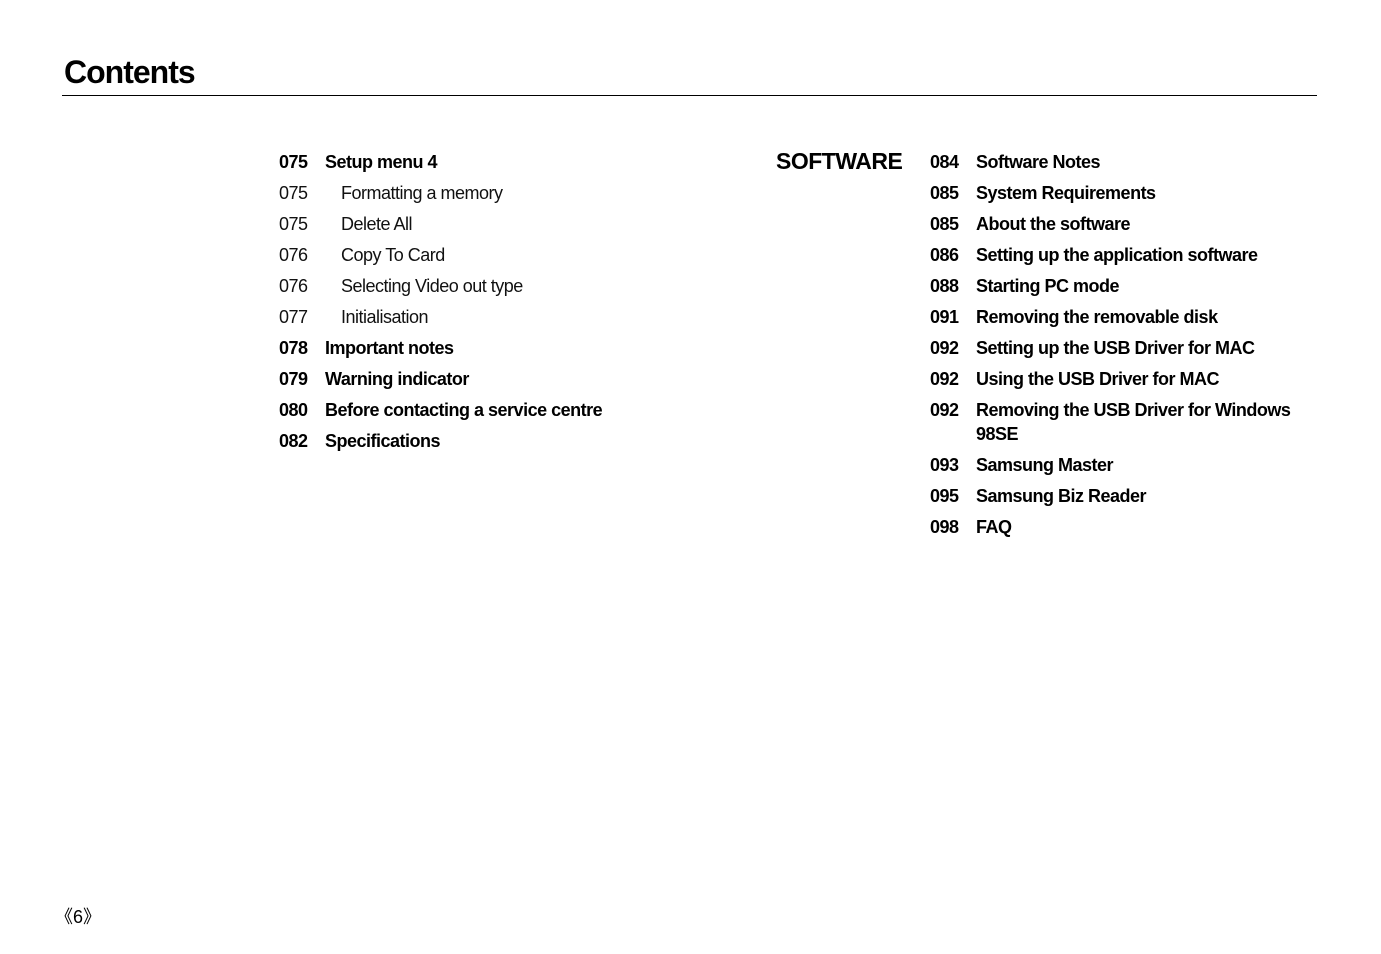 The width and height of the screenshot is (1381, 954). What do you see at coordinates (78, 917) in the screenshot?
I see `page-number: 《6》` at bounding box center [78, 917].